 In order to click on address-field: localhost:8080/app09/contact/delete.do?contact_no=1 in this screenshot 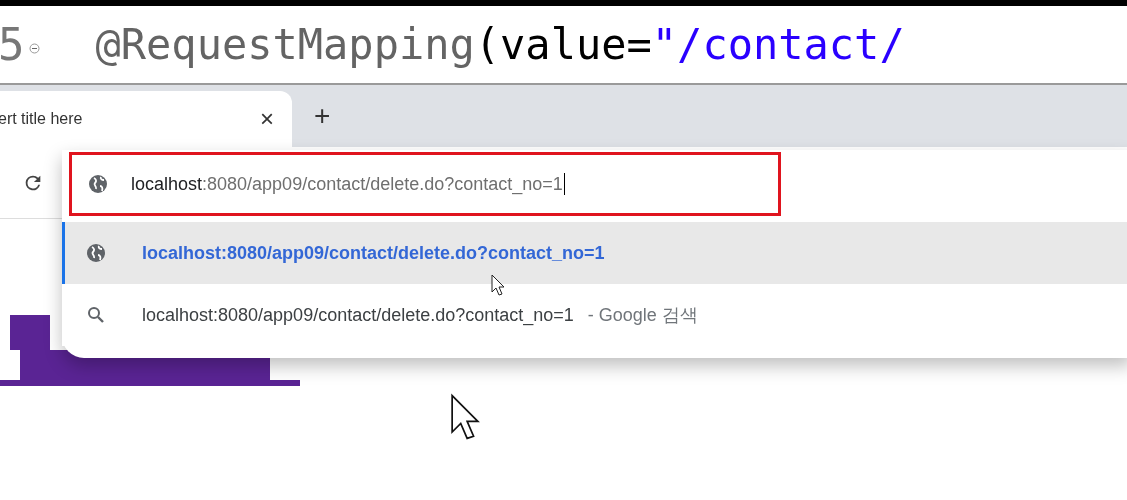, I will do `click(425, 184)`.